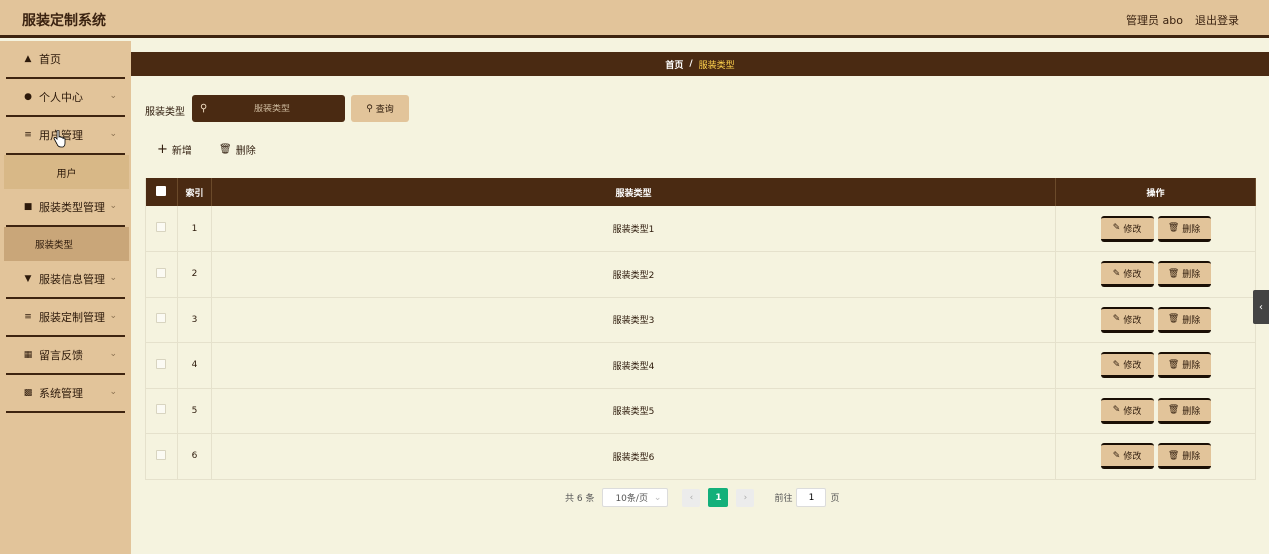 The width and height of the screenshot is (1269, 554). I want to click on sidebar-subitem-clothing-type: 服装类型, so click(66, 244).